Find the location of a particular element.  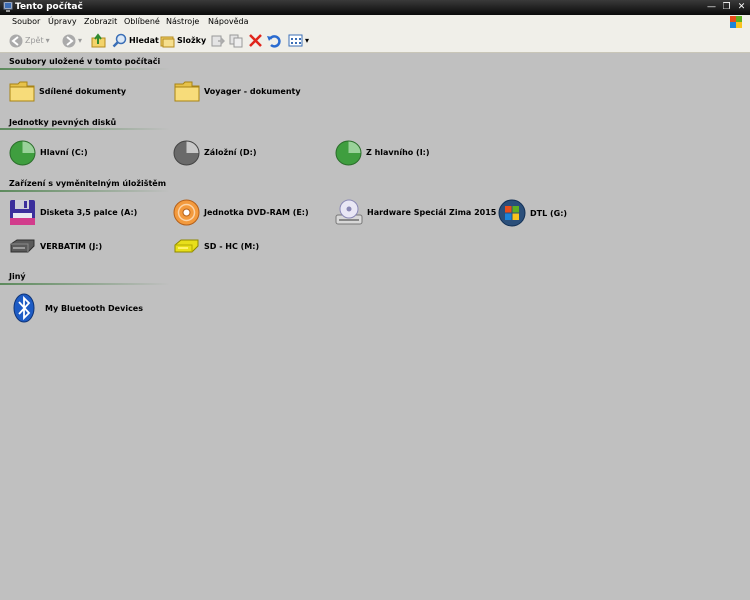

floppy-disk-icon is located at coordinates (22, 212).